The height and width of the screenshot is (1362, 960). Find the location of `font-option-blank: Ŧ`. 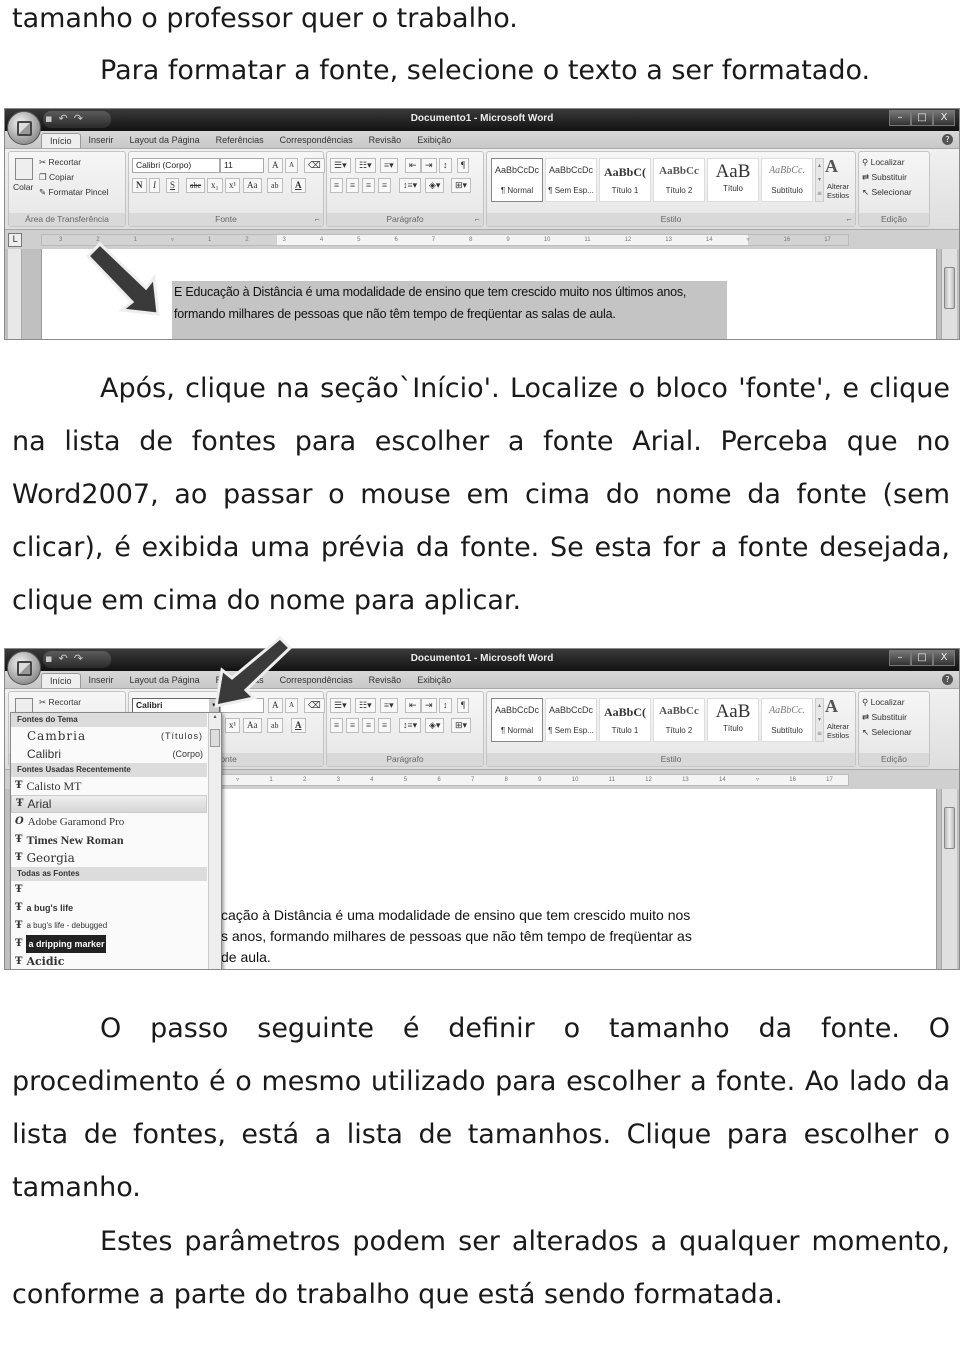

font-option-blank: Ŧ is located at coordinates (109, 890).